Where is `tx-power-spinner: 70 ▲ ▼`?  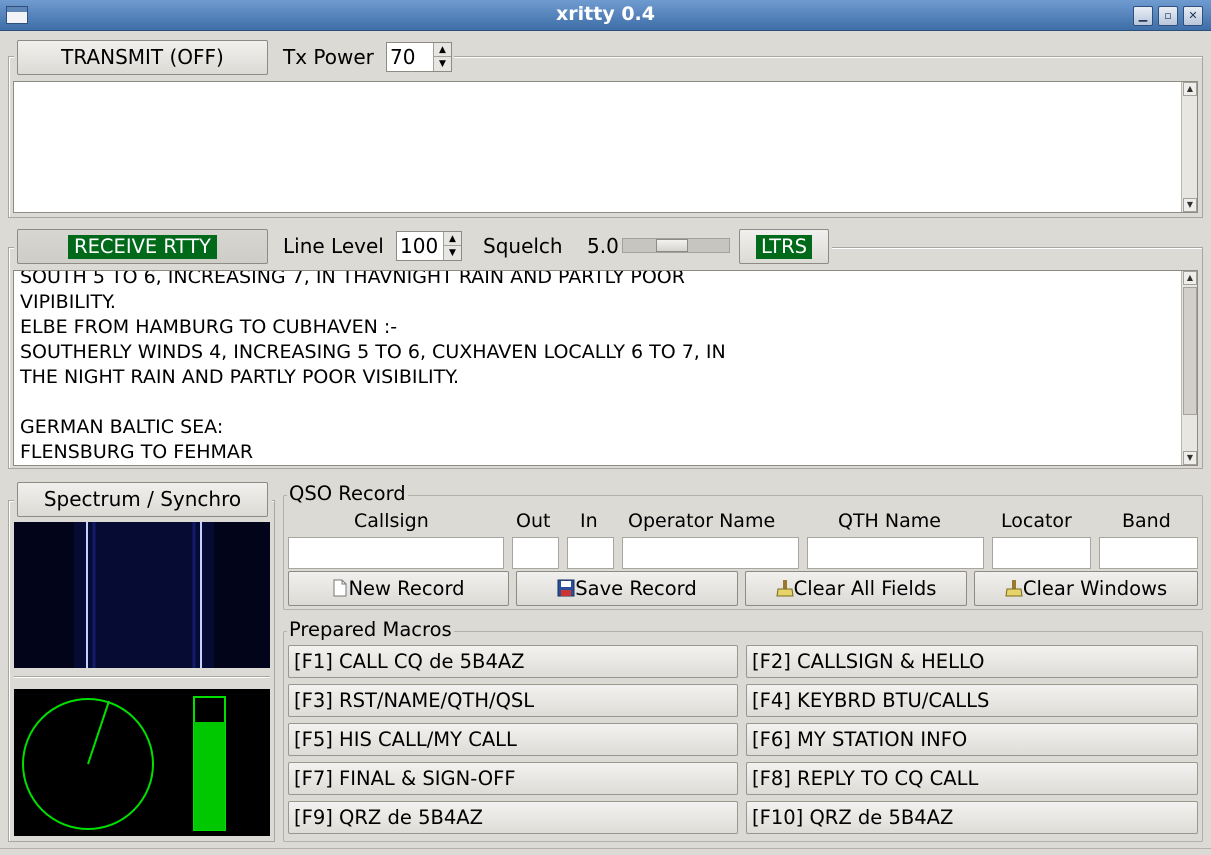 tx-power-spinner: 70 ▲ ▼ is located at coordinates (419, 57).